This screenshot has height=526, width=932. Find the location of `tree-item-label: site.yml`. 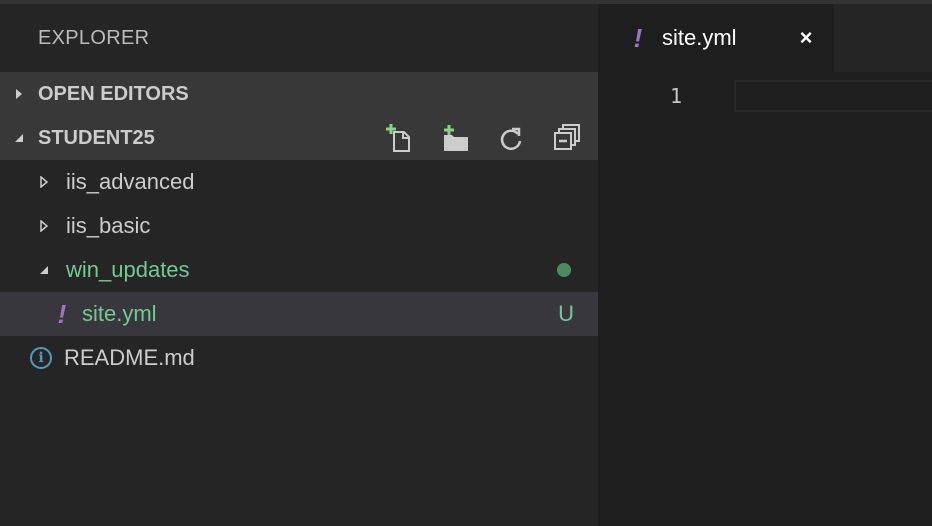

tree-item-label: site.yml is located at coordinates (119, 313).